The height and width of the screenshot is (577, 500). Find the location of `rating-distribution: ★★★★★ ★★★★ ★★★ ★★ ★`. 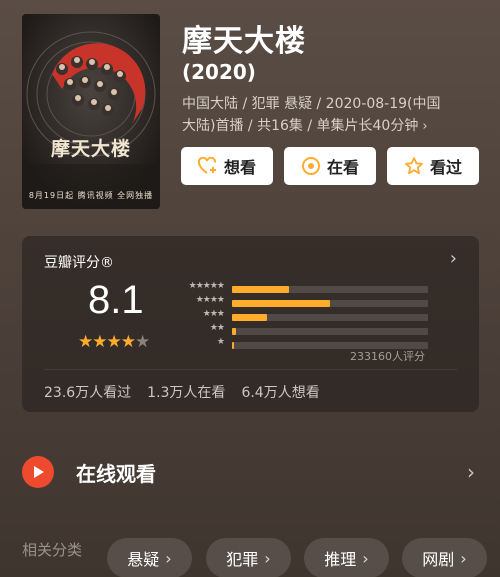

rating-distribution: ★★★★★ ★★★★ ★★★ ★★ ★ is located at coordinates (300, 316).